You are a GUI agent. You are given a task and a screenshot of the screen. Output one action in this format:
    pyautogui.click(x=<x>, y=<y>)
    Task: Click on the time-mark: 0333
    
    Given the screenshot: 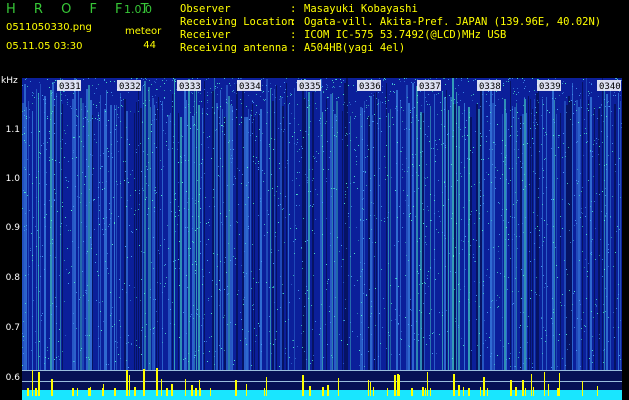 What is the action you would take?
    pyautogui.click(x=190, y=87)
    